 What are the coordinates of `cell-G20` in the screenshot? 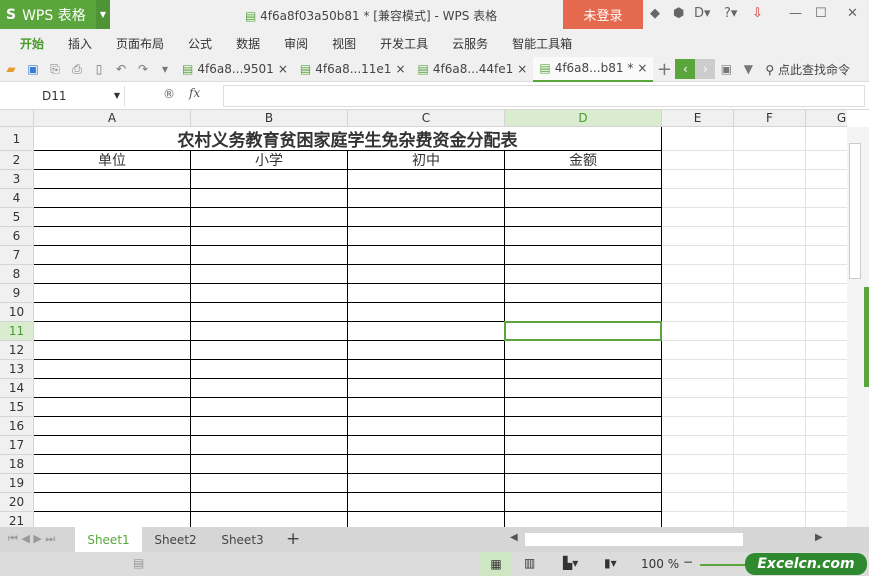 It's located at (826, 502).